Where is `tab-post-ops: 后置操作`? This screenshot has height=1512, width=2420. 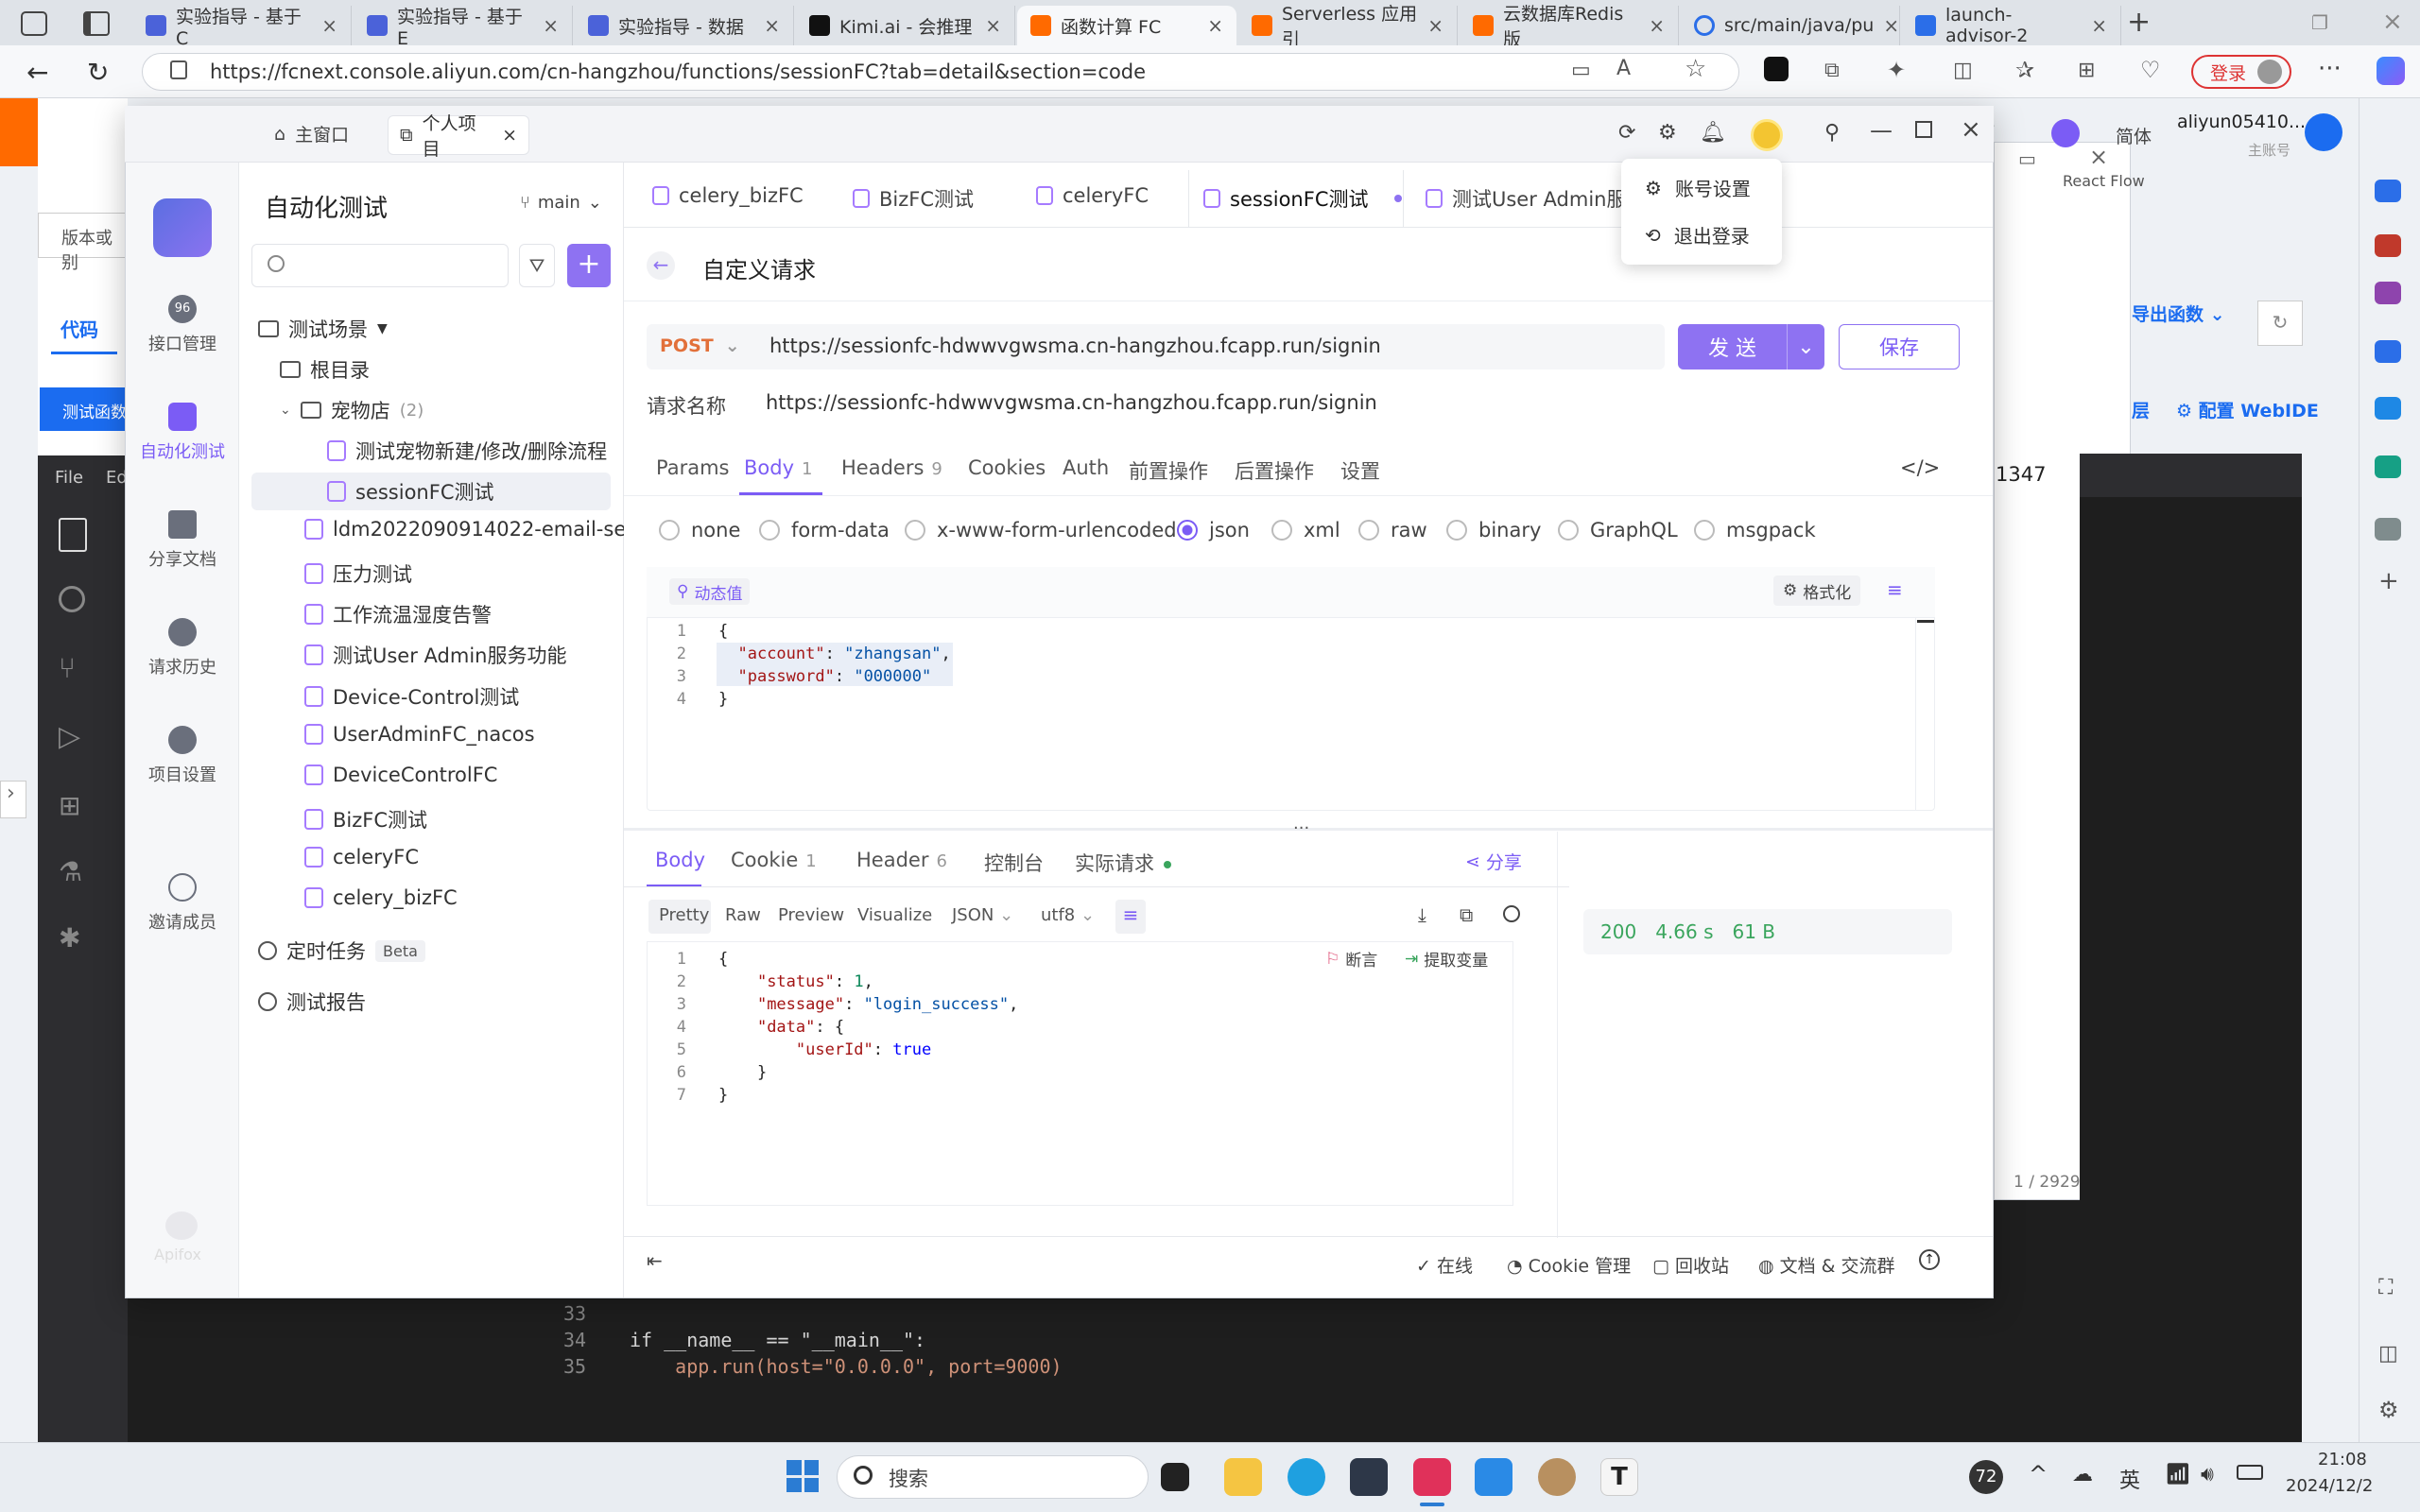 tab-post-ops: 后置操作 is located at coordinates (1274, 470).